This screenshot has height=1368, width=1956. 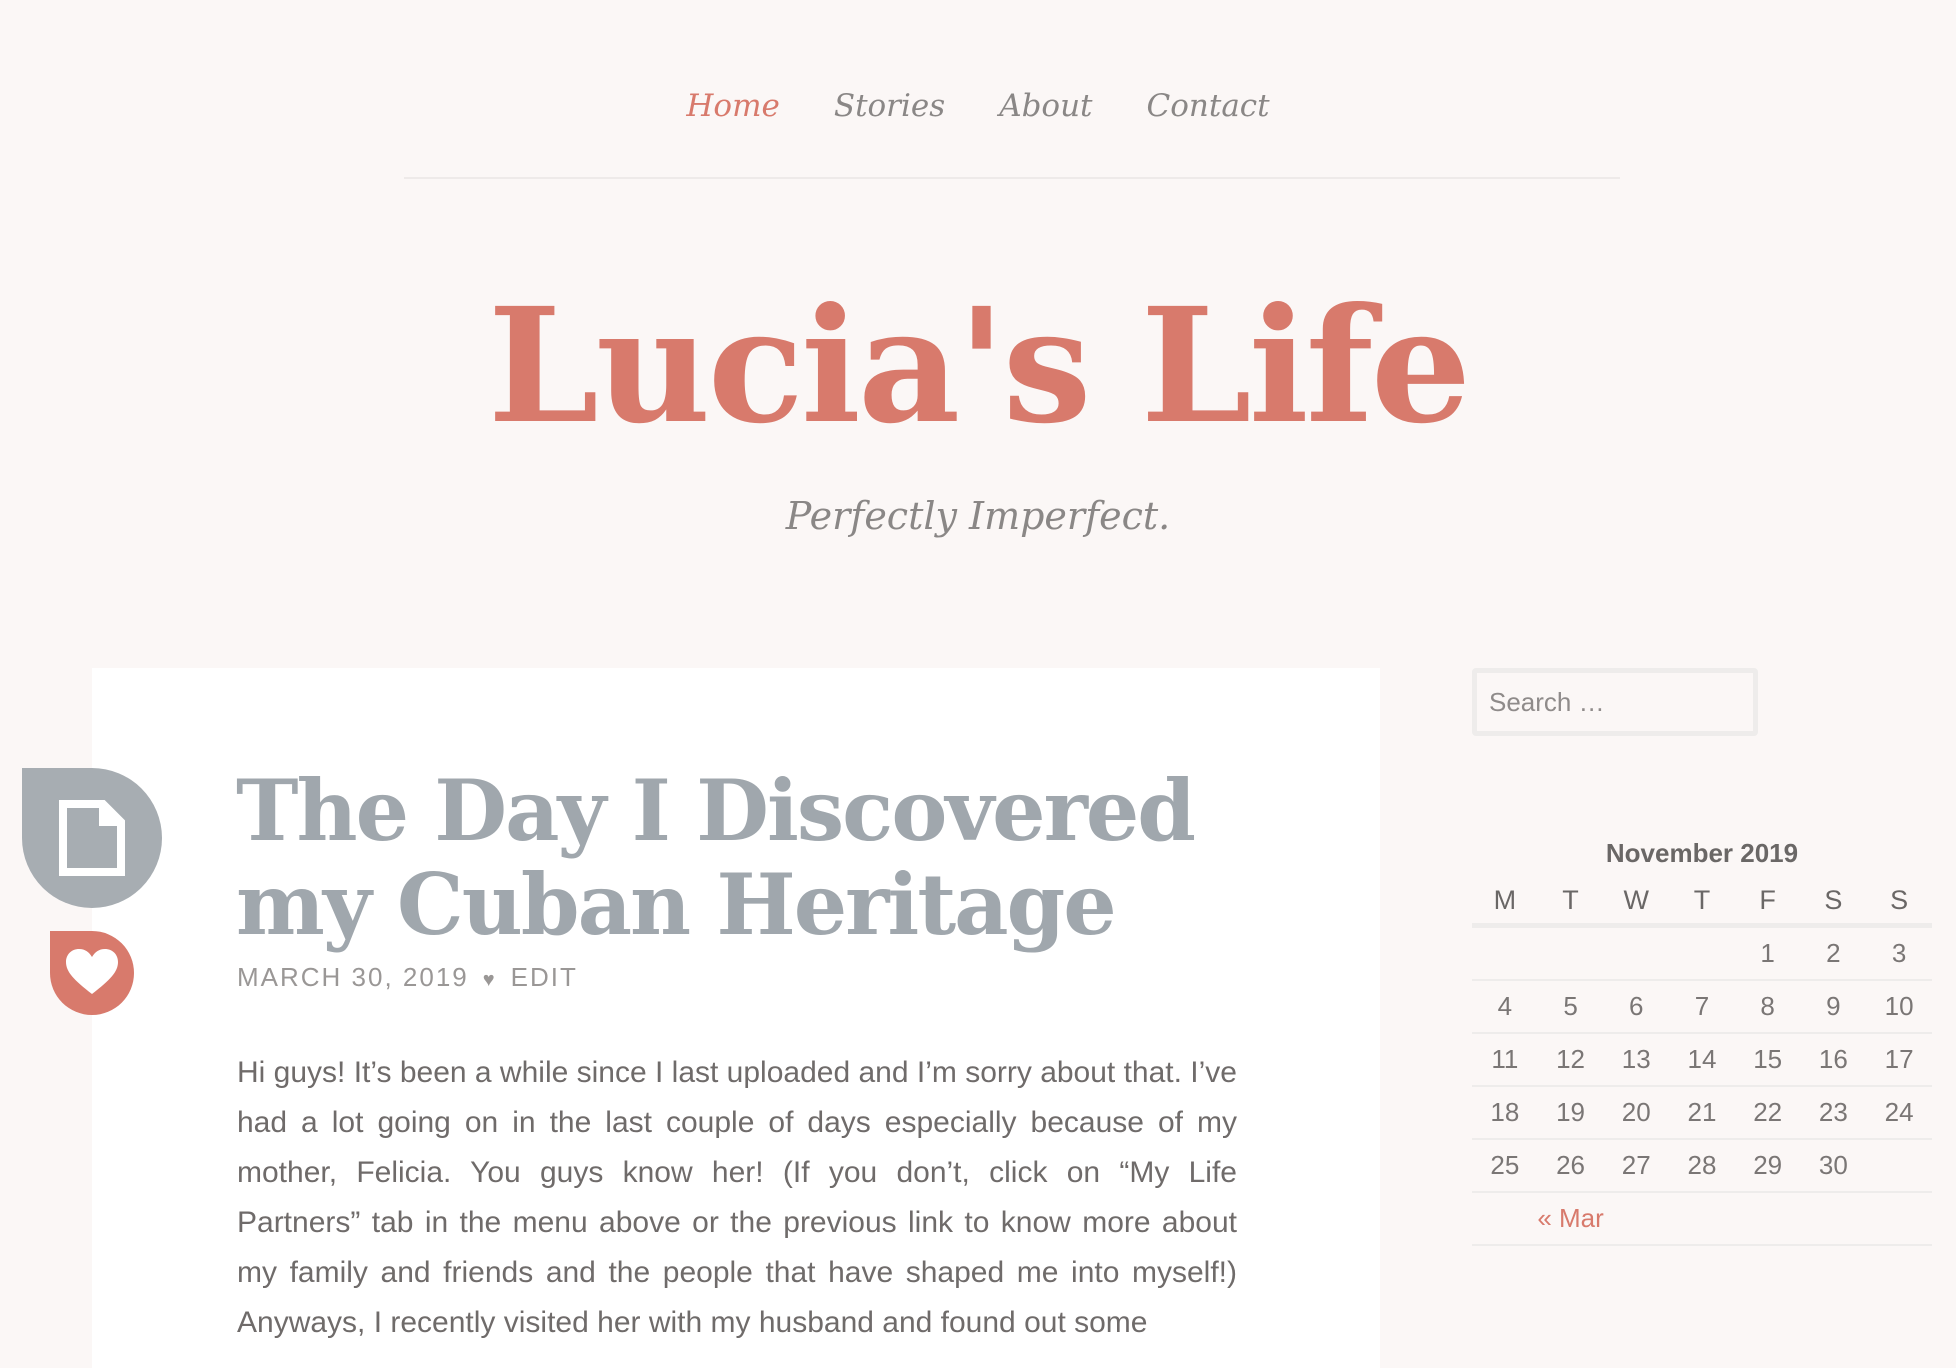 What do you see at coordinates (1899, 1007) in the screenshot?
I see `calendar-day: 10` at bounding box center [1899, 1007].